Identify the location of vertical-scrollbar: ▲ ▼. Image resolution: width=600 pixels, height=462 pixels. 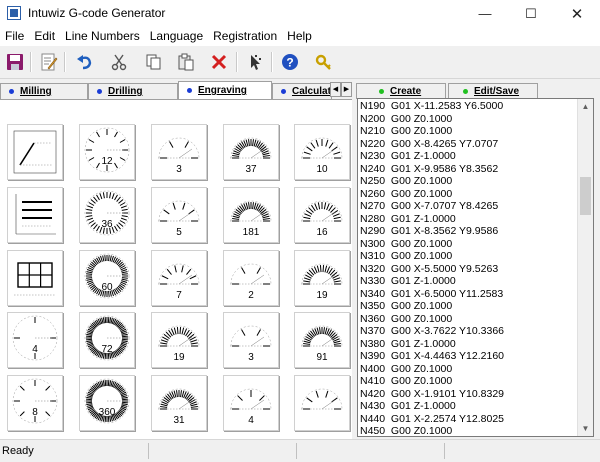
(585, 267).